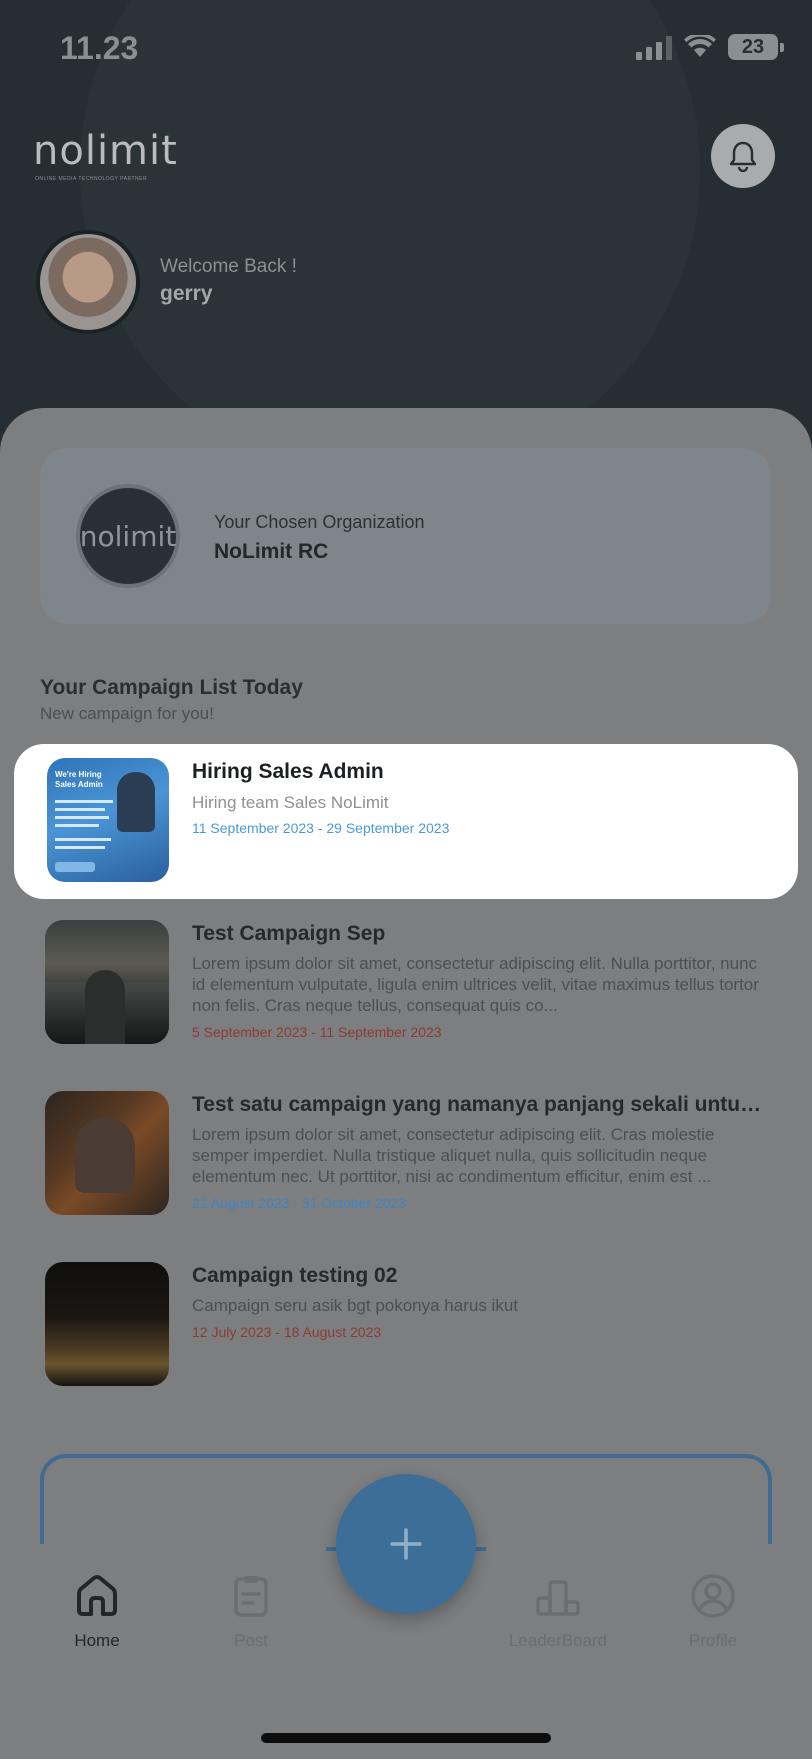 This screenshot has height=1759, width=812. What do you see at coordinates (287, 1332) in the screenshot?
I see `campaign-date: 12 July 2023 - 18 August 2023` at bounding box center [287, 1332].